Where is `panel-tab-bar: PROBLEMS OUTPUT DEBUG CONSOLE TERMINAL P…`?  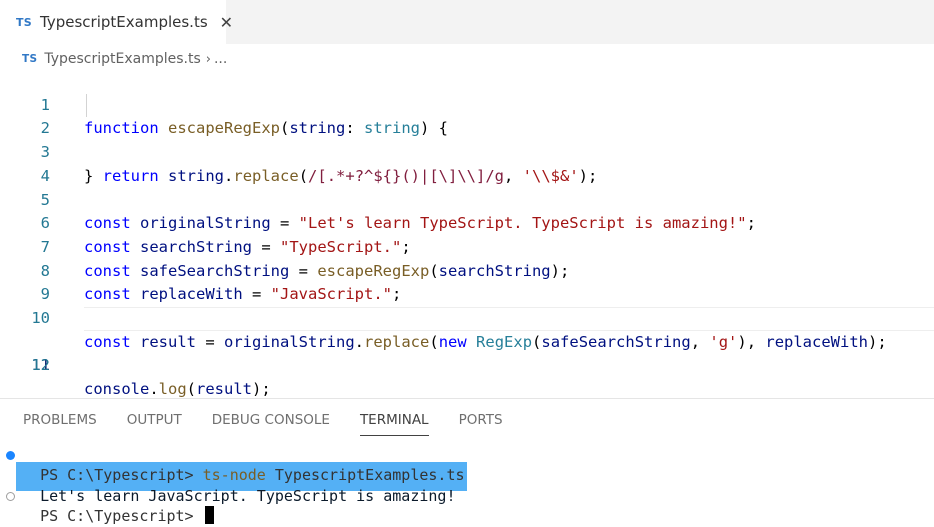
panel-tab-bar: PROBLEMS OUTPUT DEBUG CONSOLE TERMINAL P… is located at coordinates (278, 422).